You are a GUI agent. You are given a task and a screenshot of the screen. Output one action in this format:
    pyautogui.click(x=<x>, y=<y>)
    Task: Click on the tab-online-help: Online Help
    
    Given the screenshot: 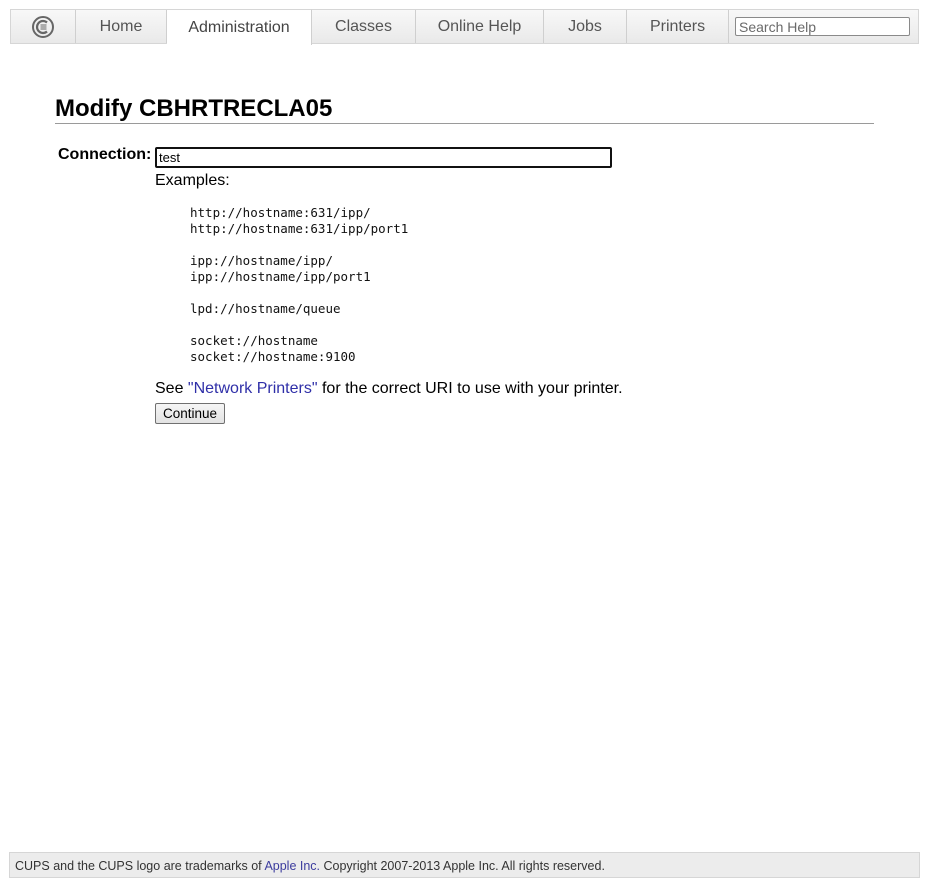 What is the action you would take?
    pyautogui.click(x=480, y=26)
    